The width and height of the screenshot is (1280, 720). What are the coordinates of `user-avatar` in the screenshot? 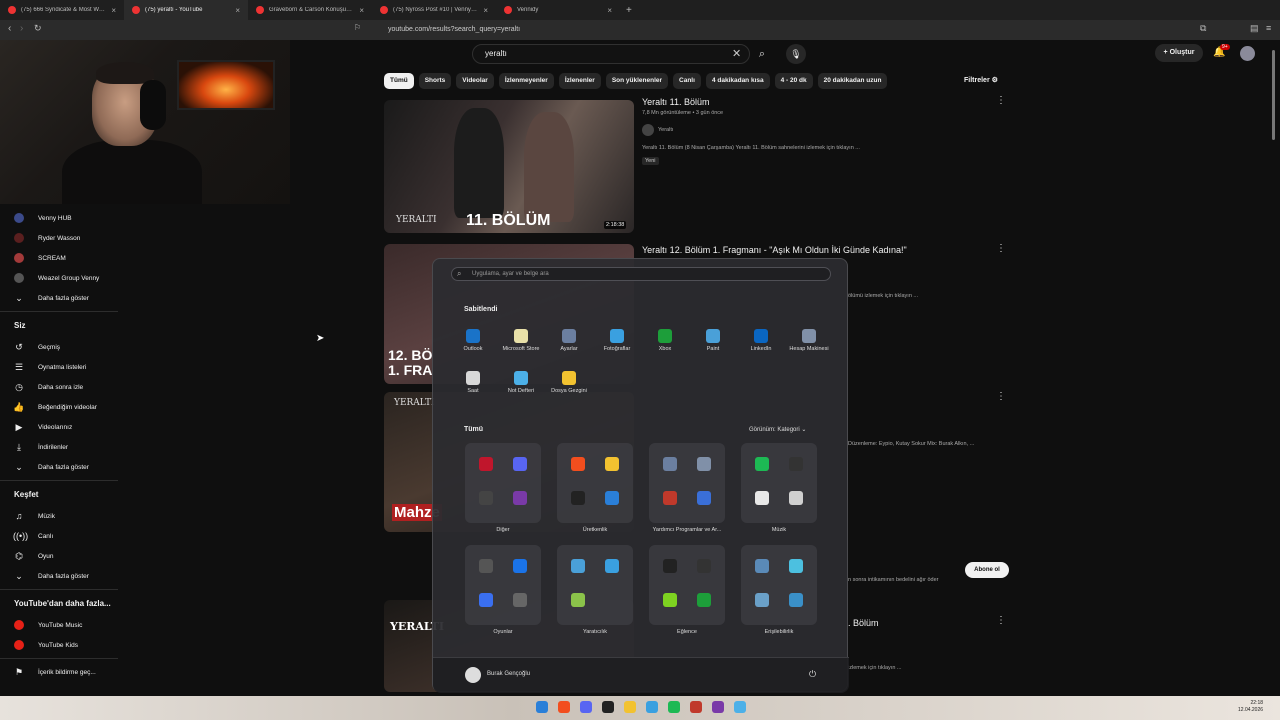 It's located at (473, 675).